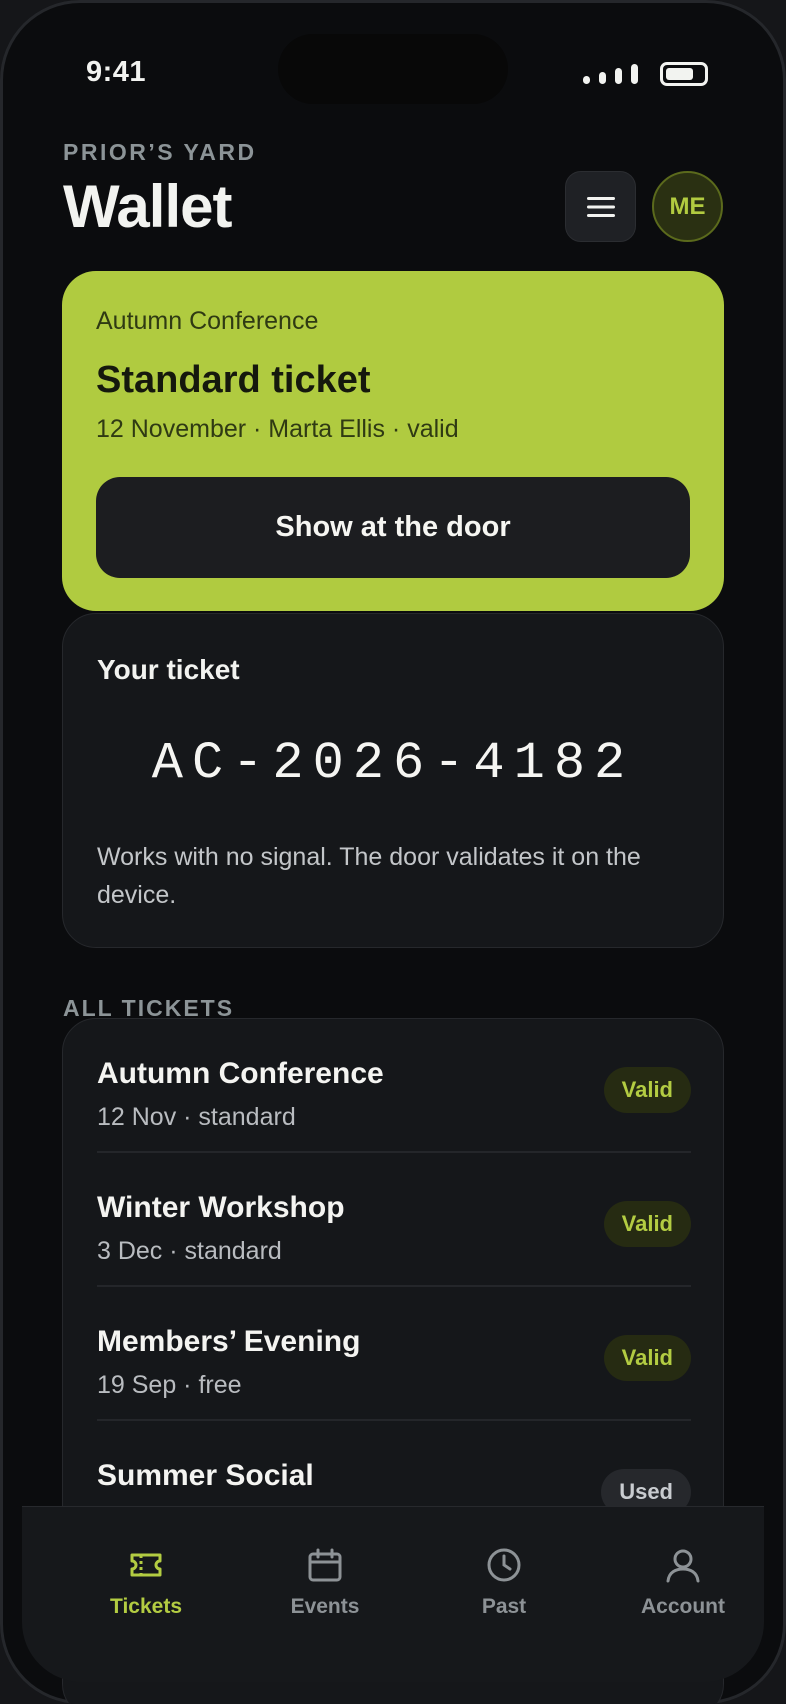 The image size is (786, 1704). I want to click on status-time: 9:41, so click(116, 72).